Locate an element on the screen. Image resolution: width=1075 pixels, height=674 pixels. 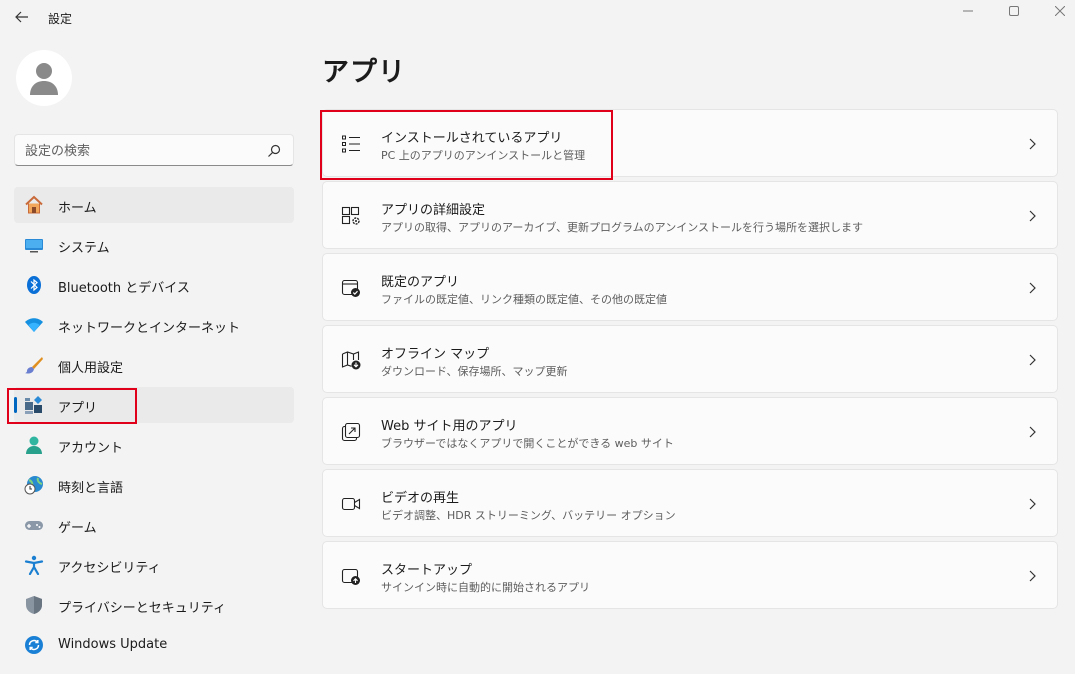
startup-icon is located at coordinates (351, 576).